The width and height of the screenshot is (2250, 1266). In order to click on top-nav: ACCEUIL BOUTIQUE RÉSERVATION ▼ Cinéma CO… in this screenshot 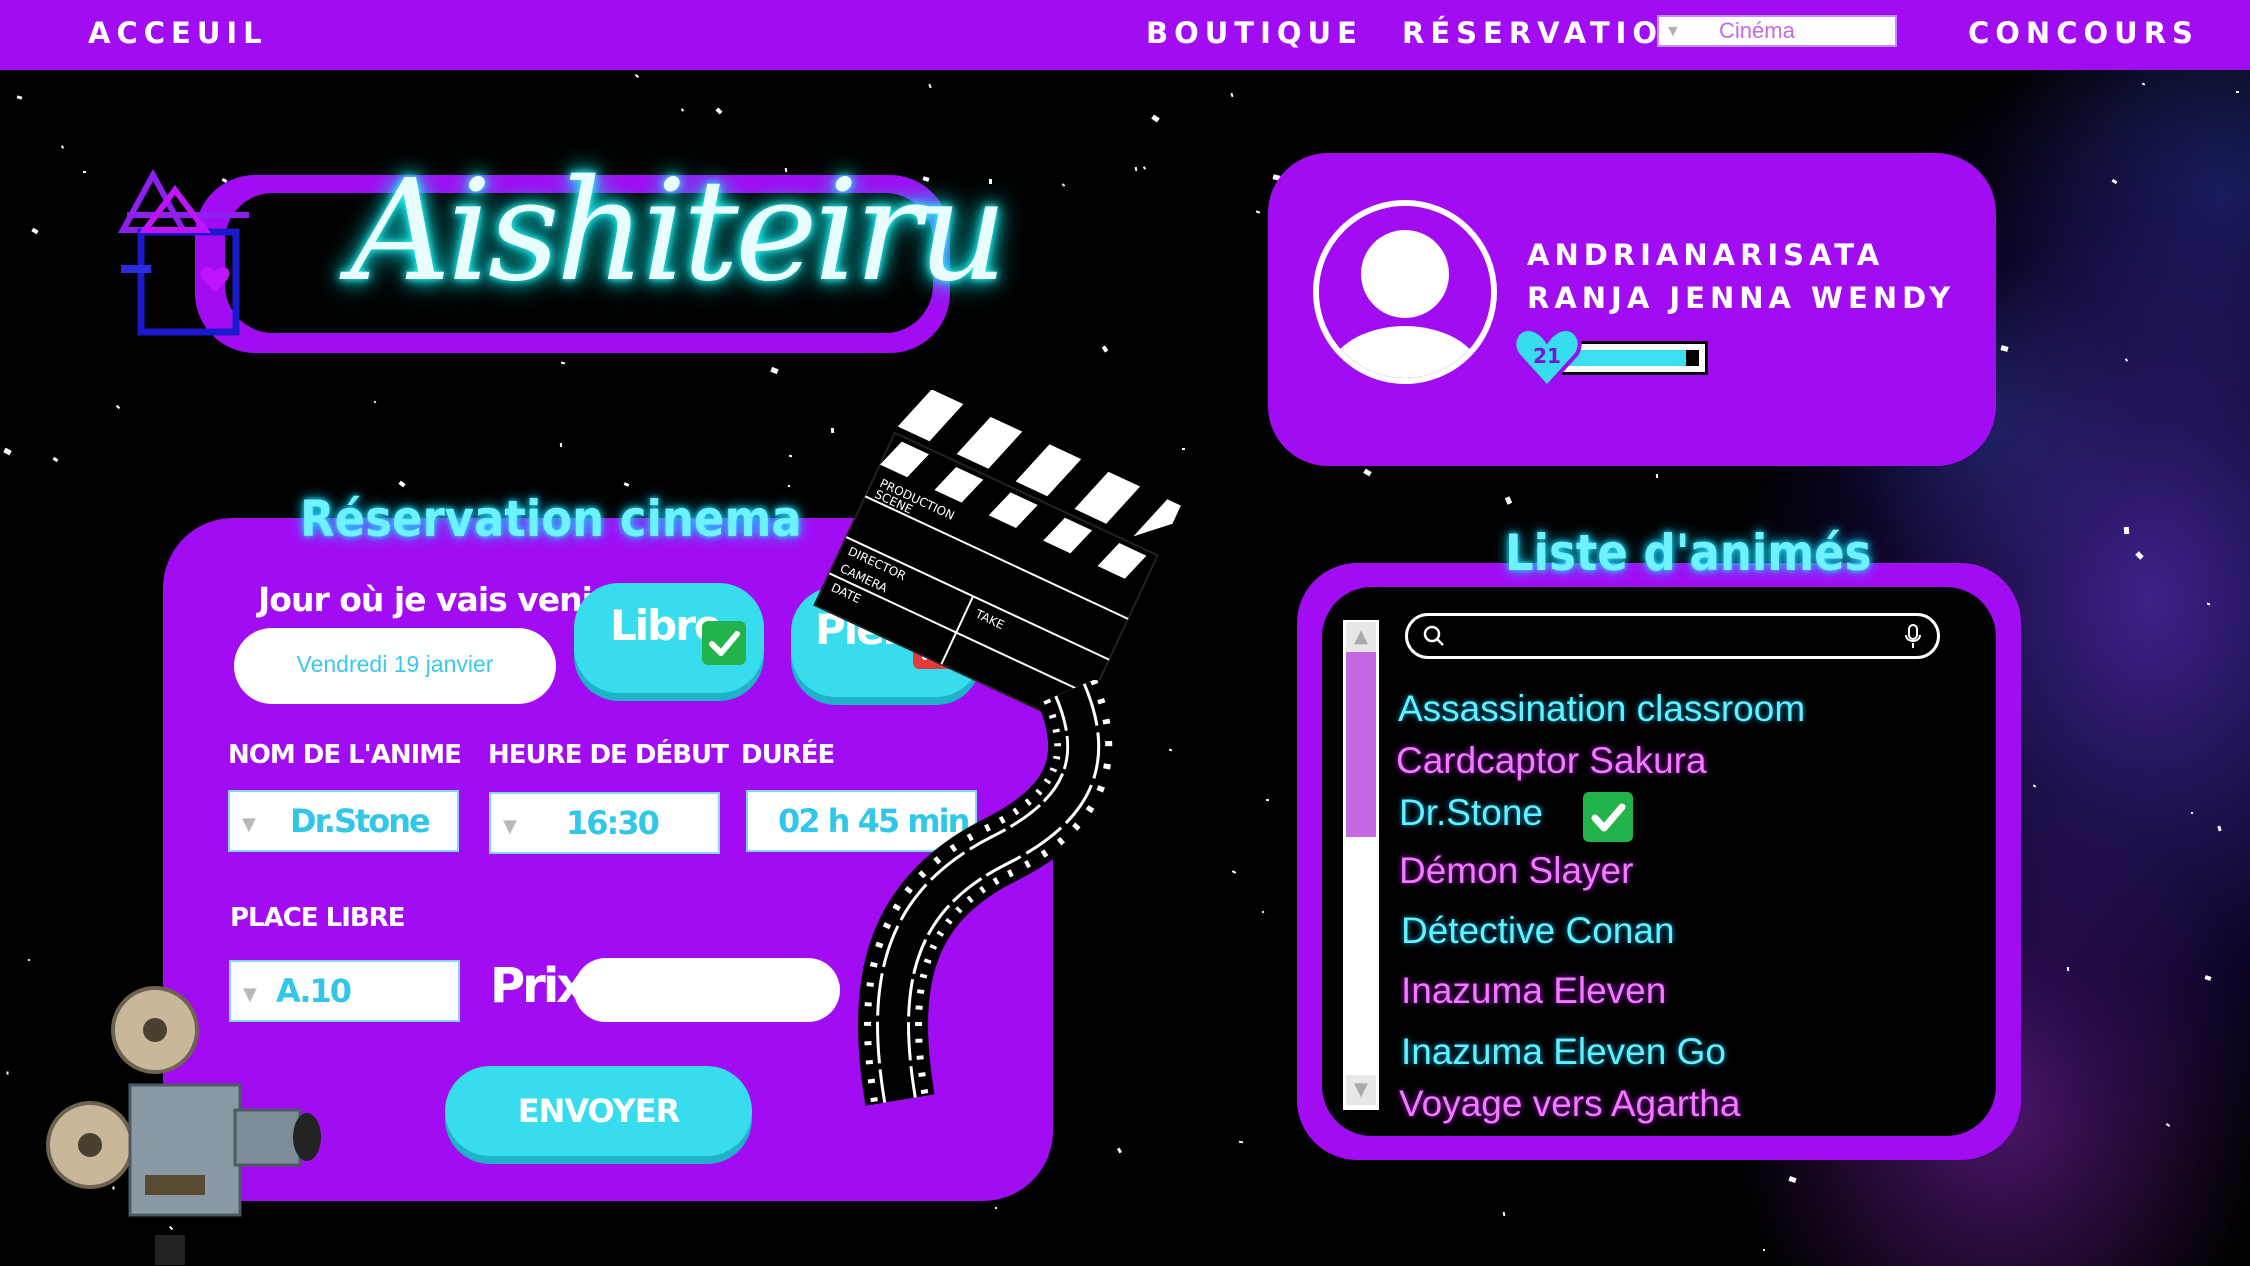, I will do `click(1125, 35)`.